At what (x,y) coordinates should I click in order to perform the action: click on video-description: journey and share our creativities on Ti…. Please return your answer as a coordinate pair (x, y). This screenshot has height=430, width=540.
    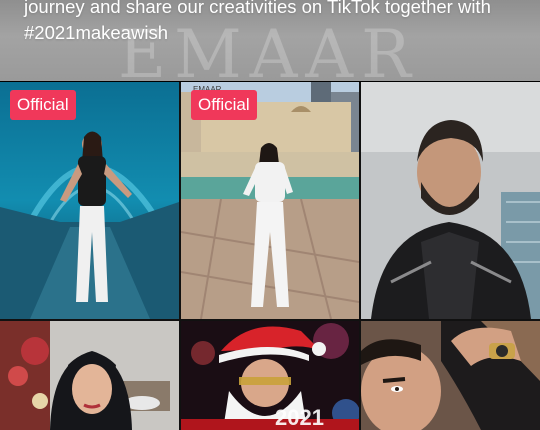
    Looking at the image, I should click on (274, 23).